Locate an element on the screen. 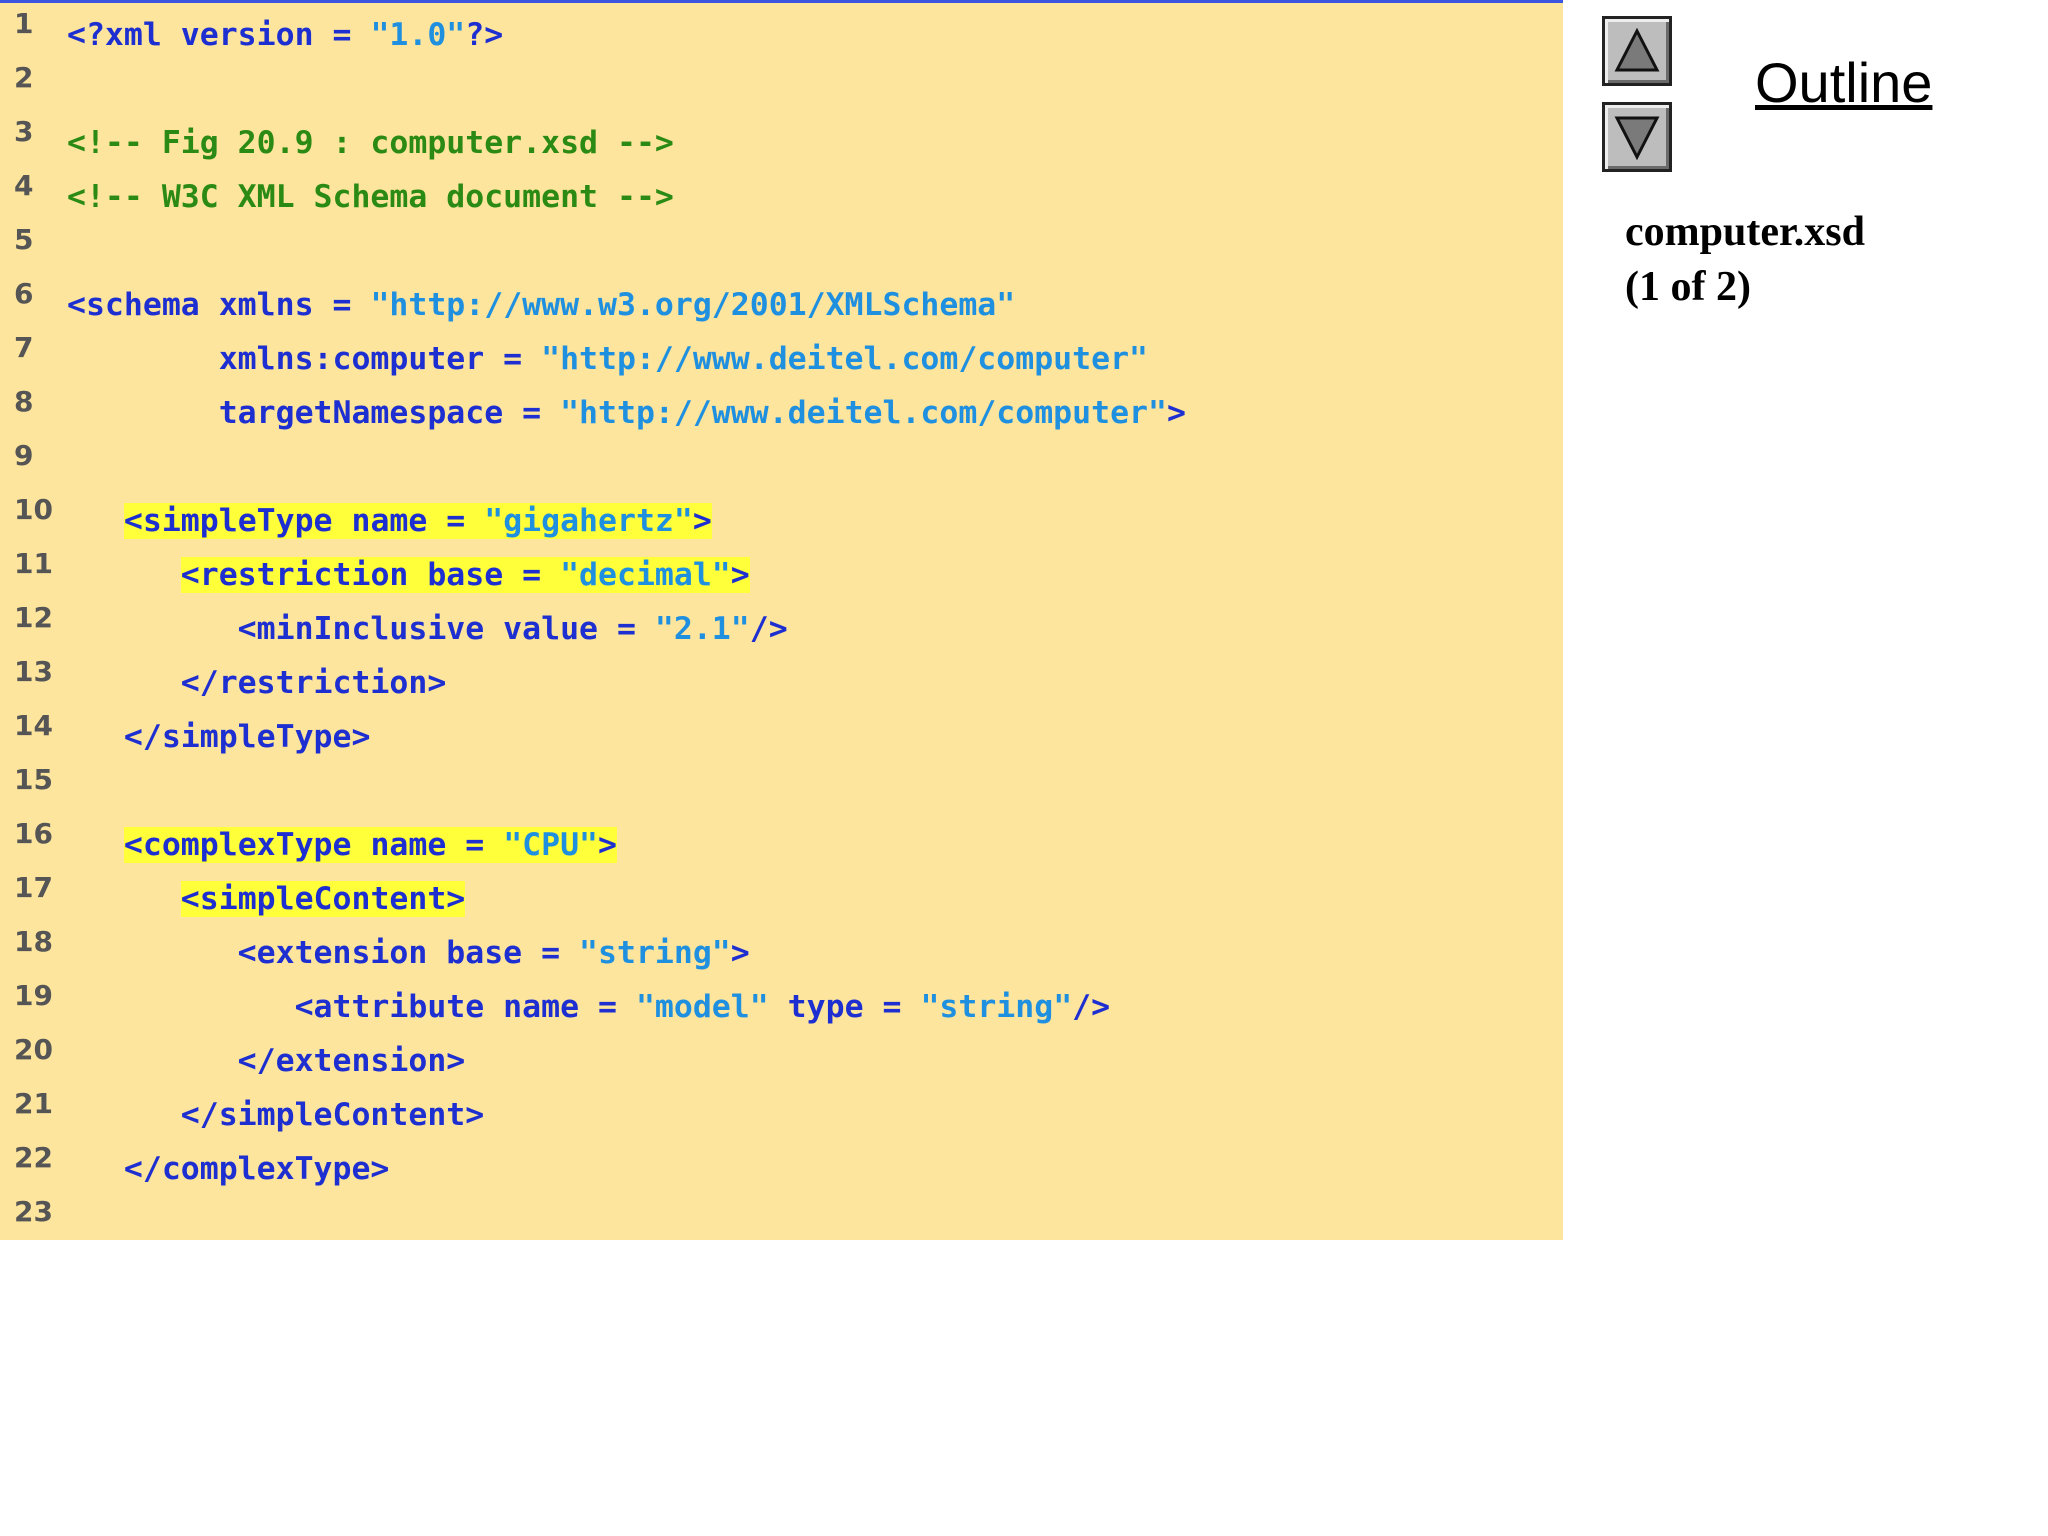  previous-page-button is located at coordinates (1637, 51).